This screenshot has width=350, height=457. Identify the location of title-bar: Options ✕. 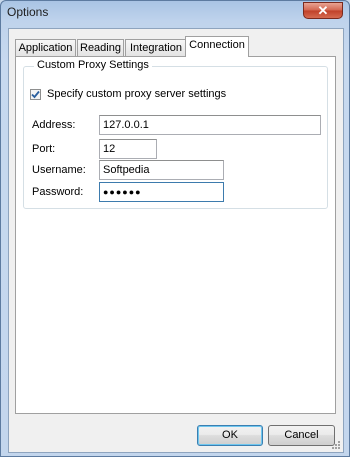
(175, 12).